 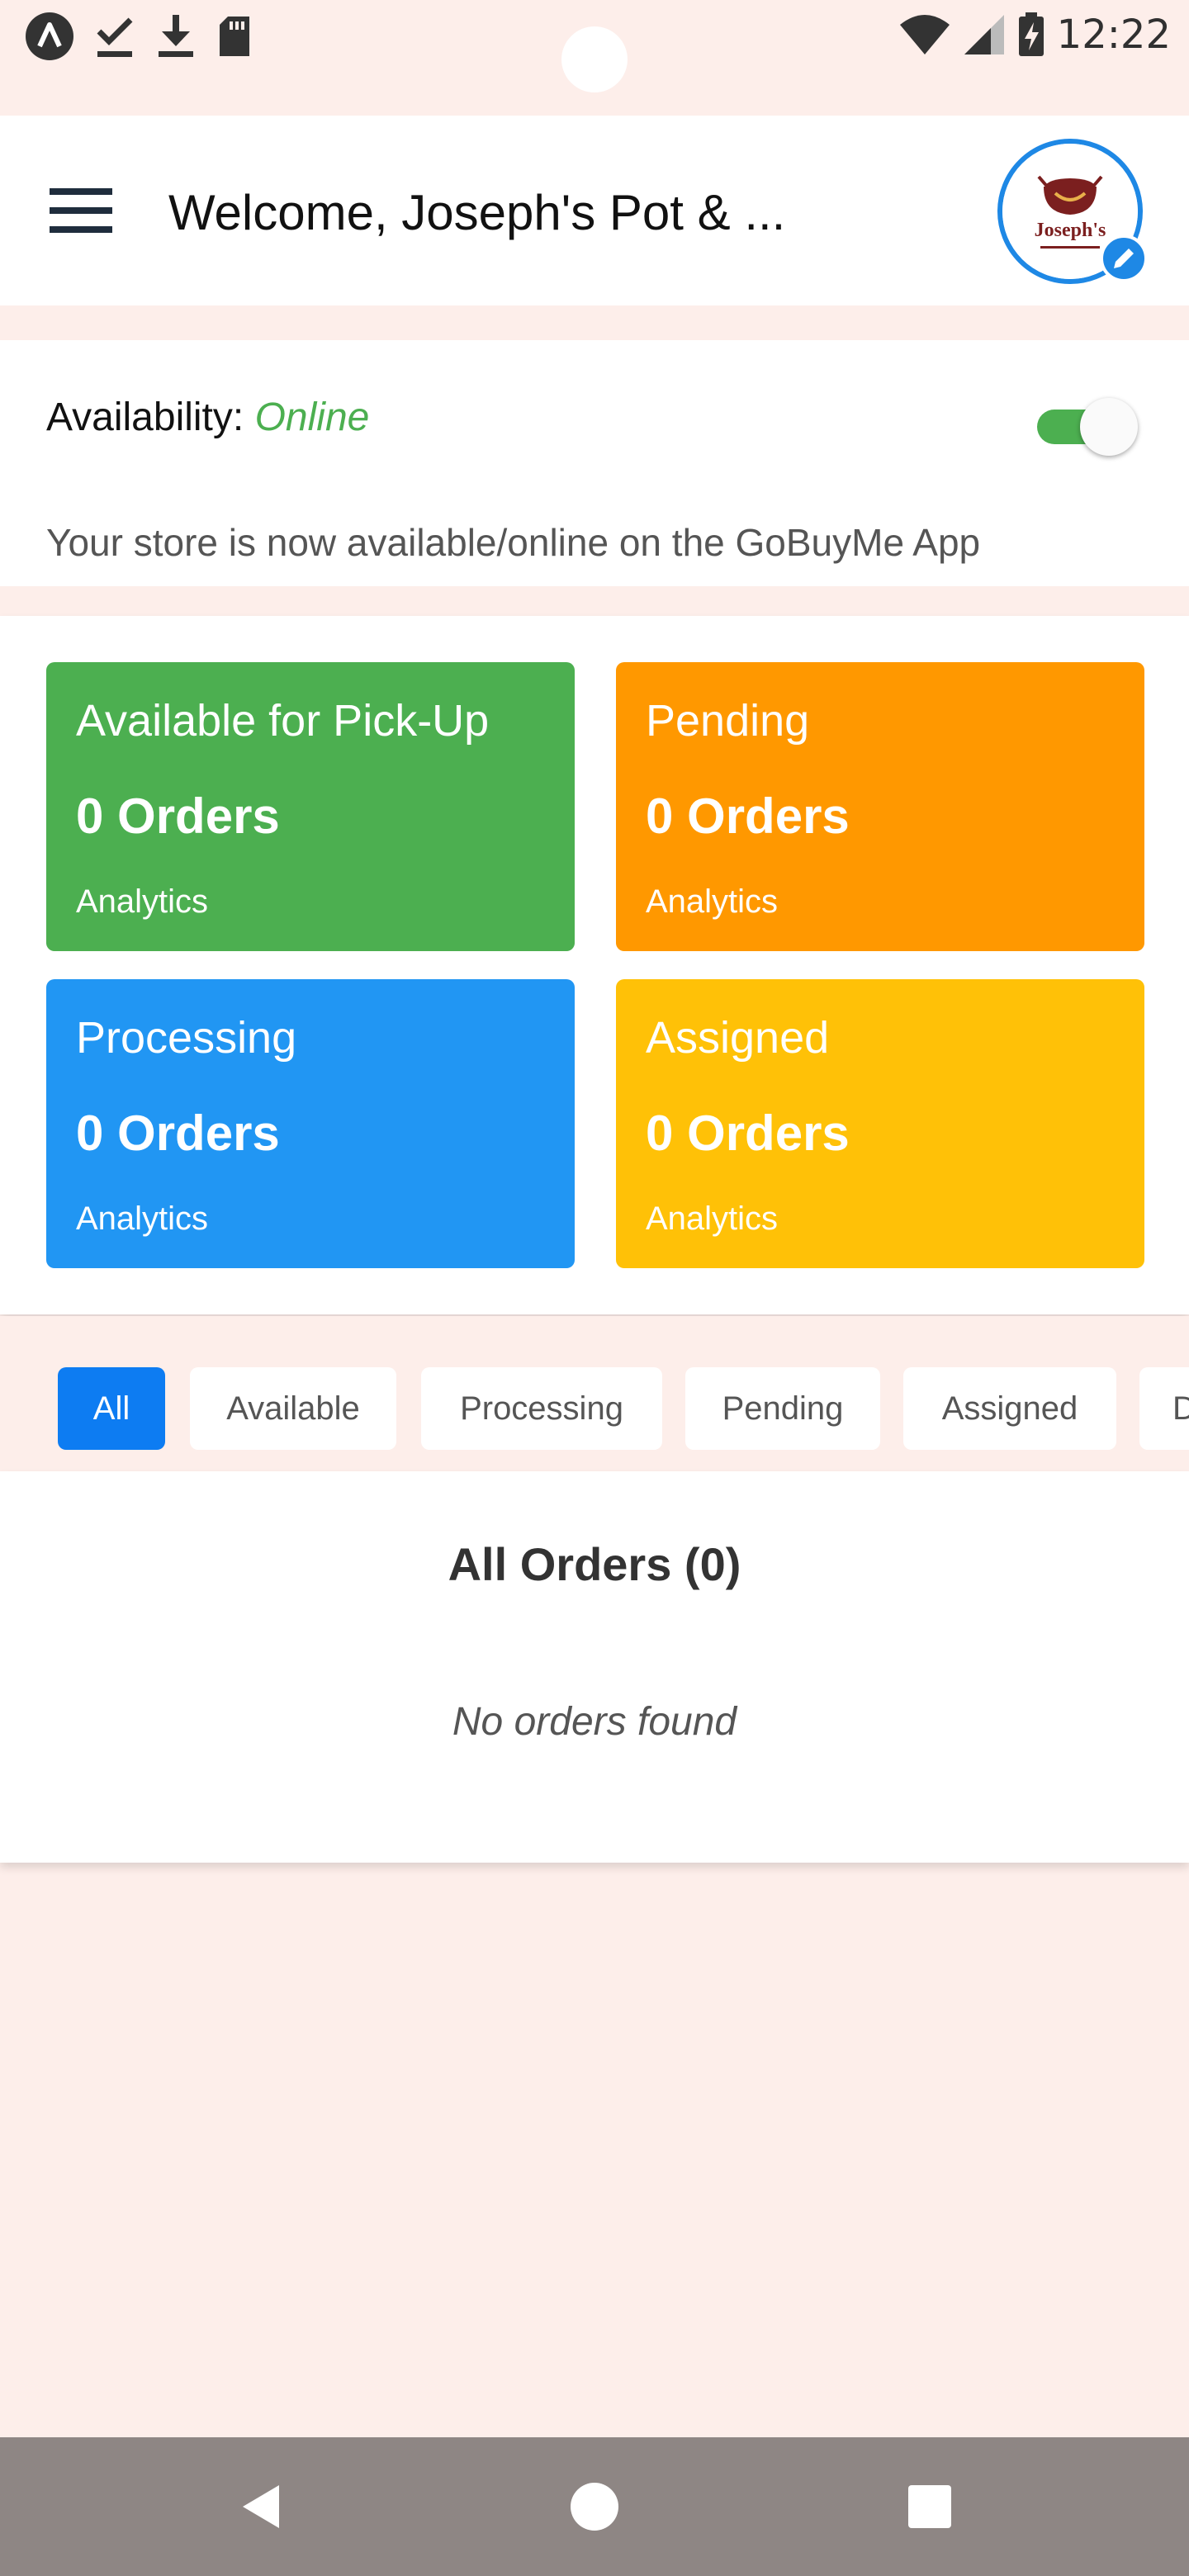 I want to click on orders-empty-message: No orders found, so click(x=594, y=1722).